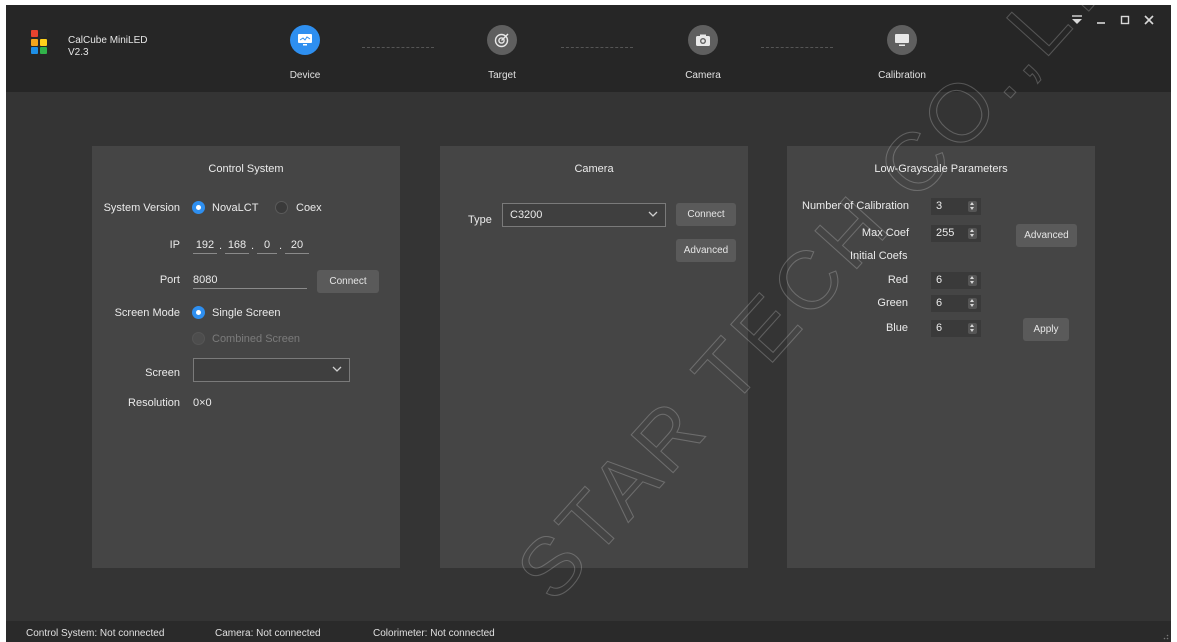  What do you see at coordinates (584, 215) in the screenshot?
I see `camera-type-select: C3200` at bounding box center [584, 215].